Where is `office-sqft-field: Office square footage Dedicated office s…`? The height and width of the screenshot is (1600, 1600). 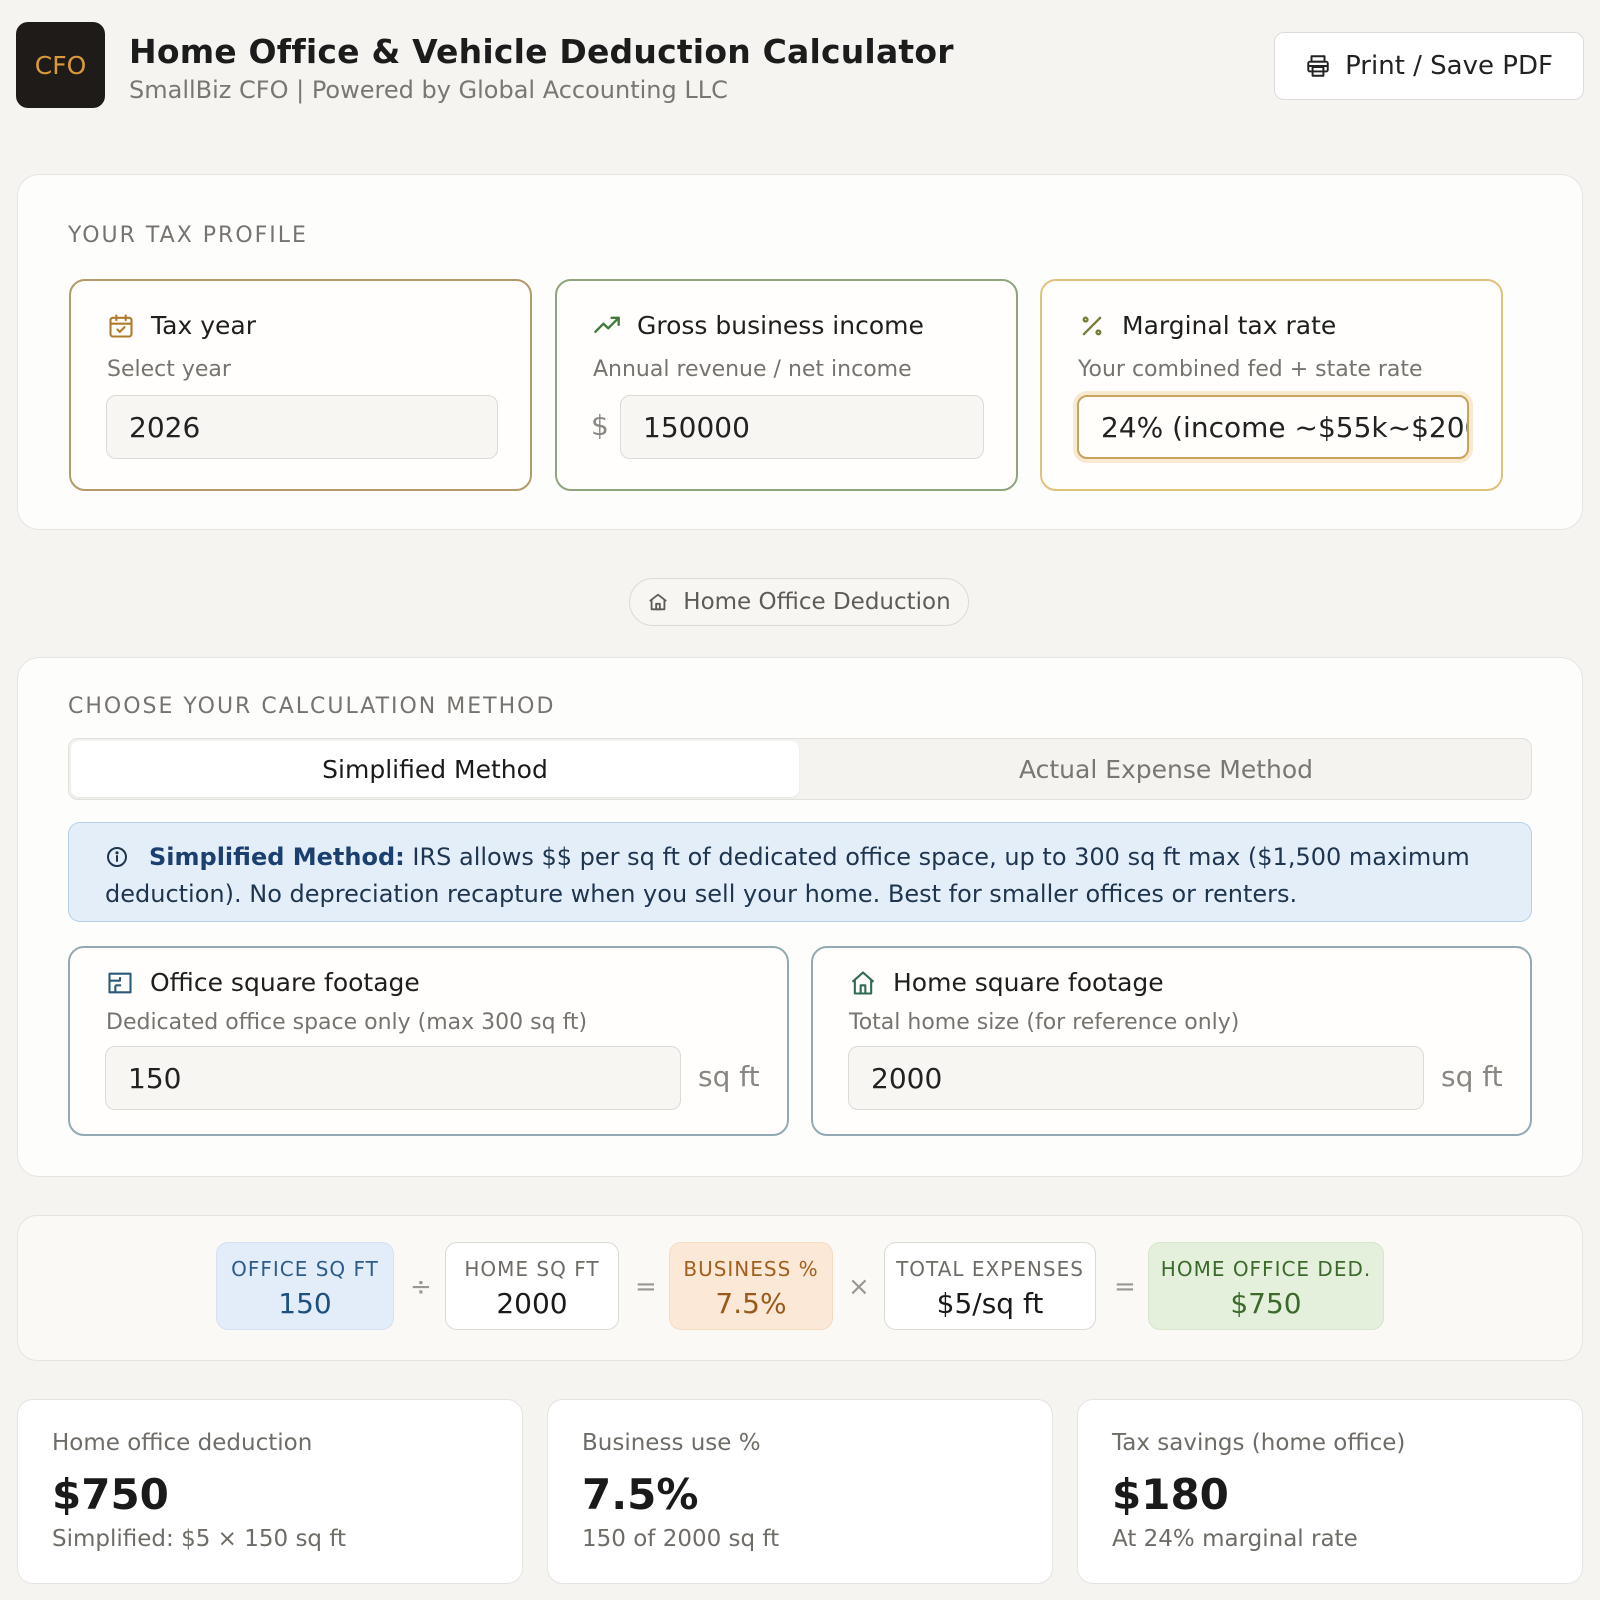 office-sqft-field: Office square footage Dedicated office s… is located at coordinates (428, 1041).